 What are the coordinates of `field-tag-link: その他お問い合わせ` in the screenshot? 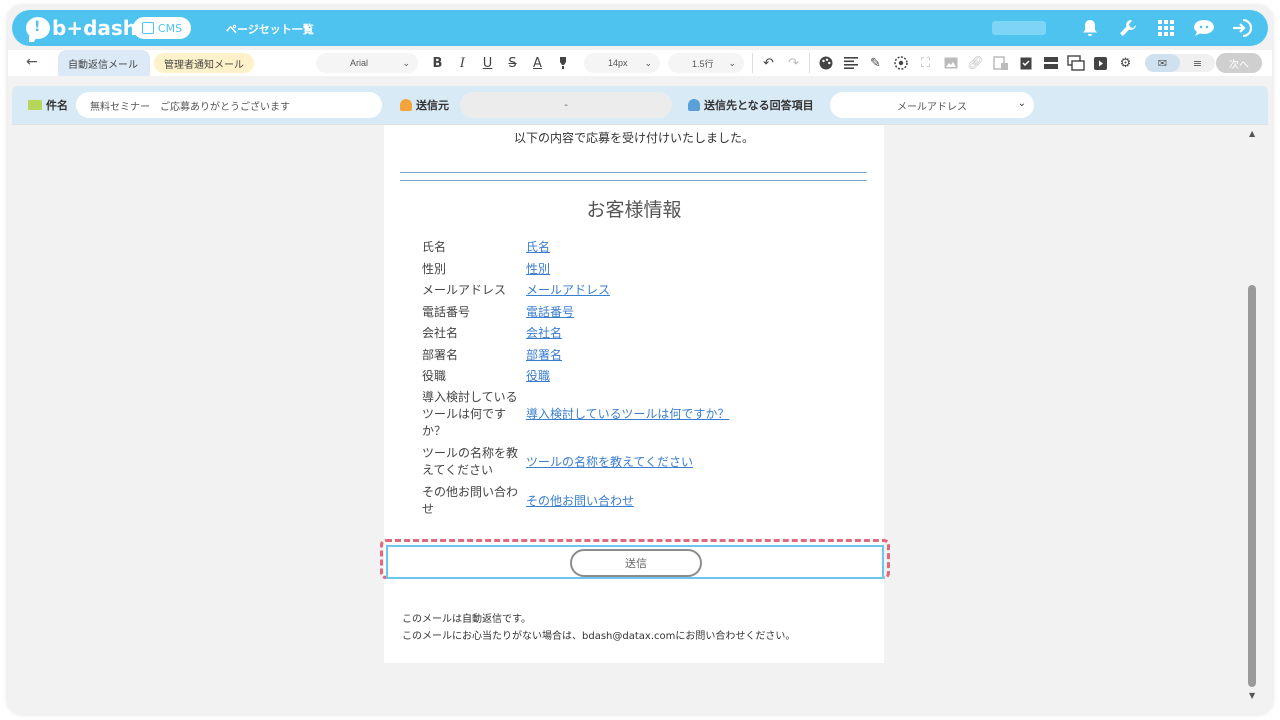 It's located at (580, 501).